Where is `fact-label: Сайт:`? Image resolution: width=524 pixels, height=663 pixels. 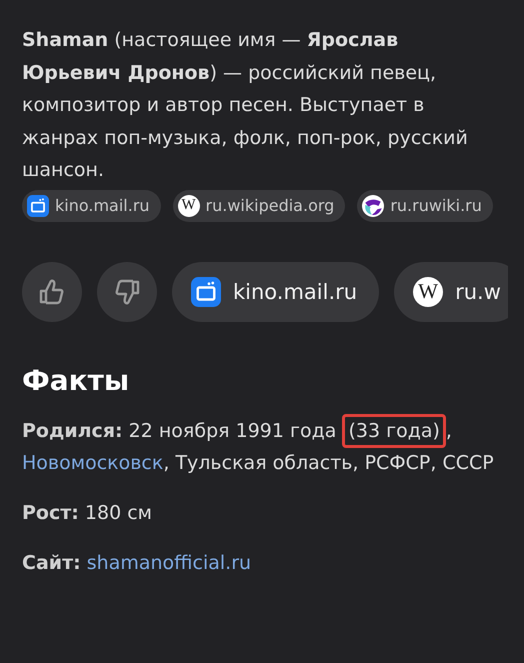
fact-label: Сайт: is located at coordinates (51, 563).